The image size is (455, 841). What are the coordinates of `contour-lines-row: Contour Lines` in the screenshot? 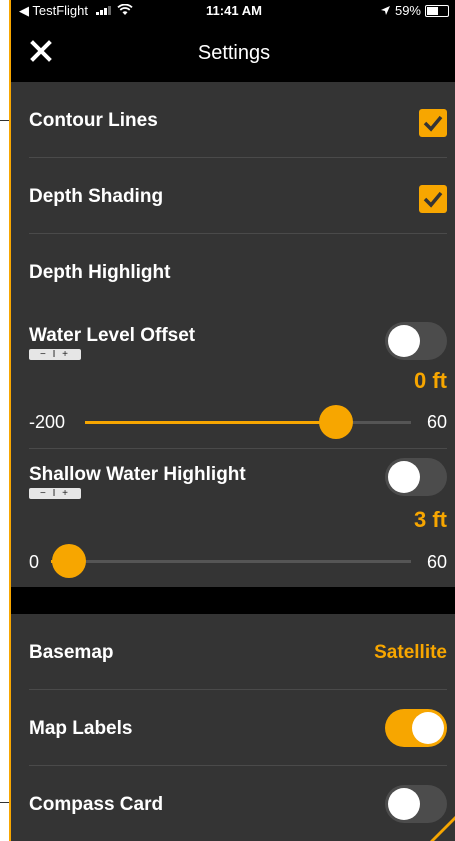 It's located at (238, 120).